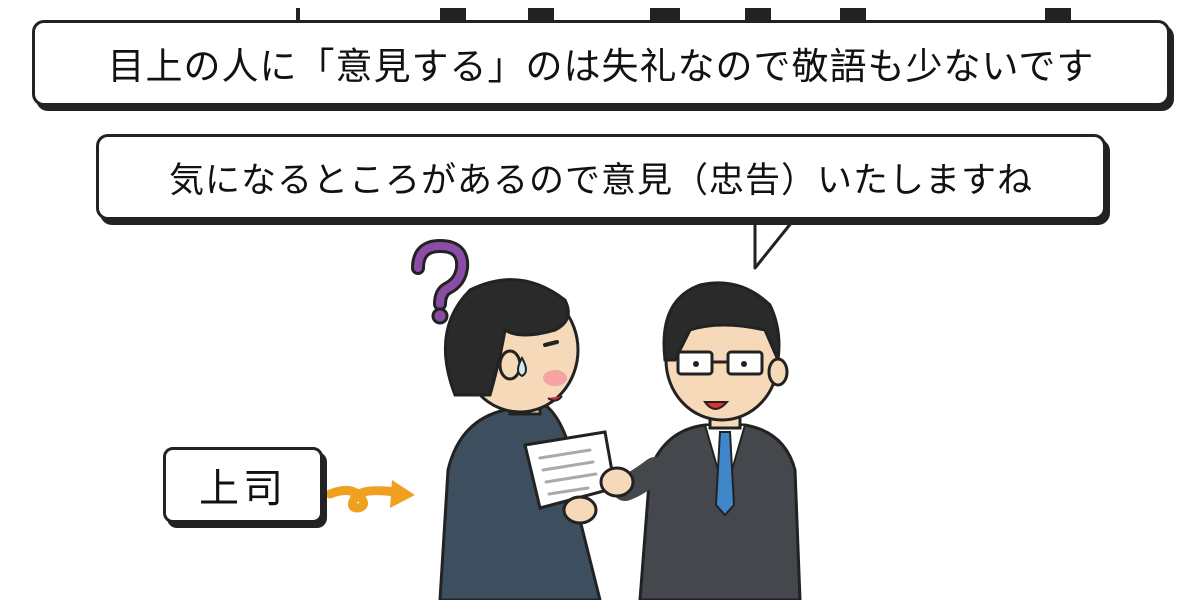  What do you see at coordinates (776, 212) in the screenshot?
I see `tail-join` at bounding box center [776, 212].